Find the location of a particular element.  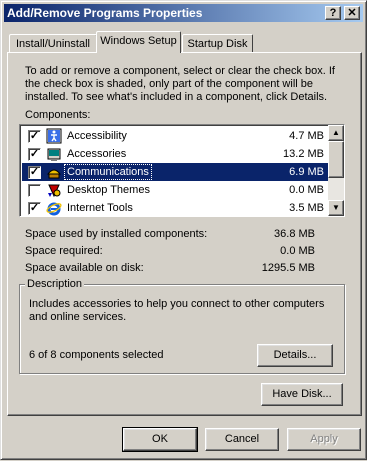

description-line-2: and online services. is located at coordinates (78, 317).